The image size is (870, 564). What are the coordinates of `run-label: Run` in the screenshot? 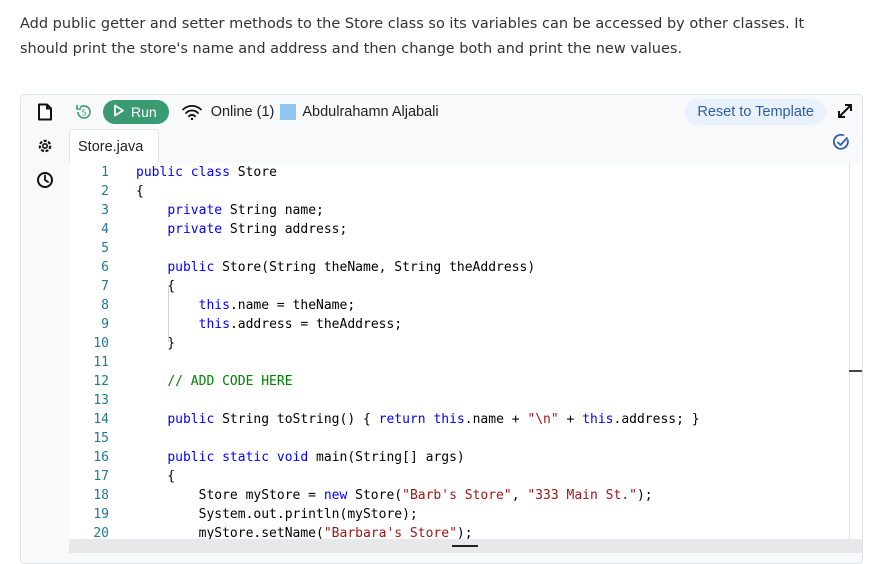 It's located at (144, 112).